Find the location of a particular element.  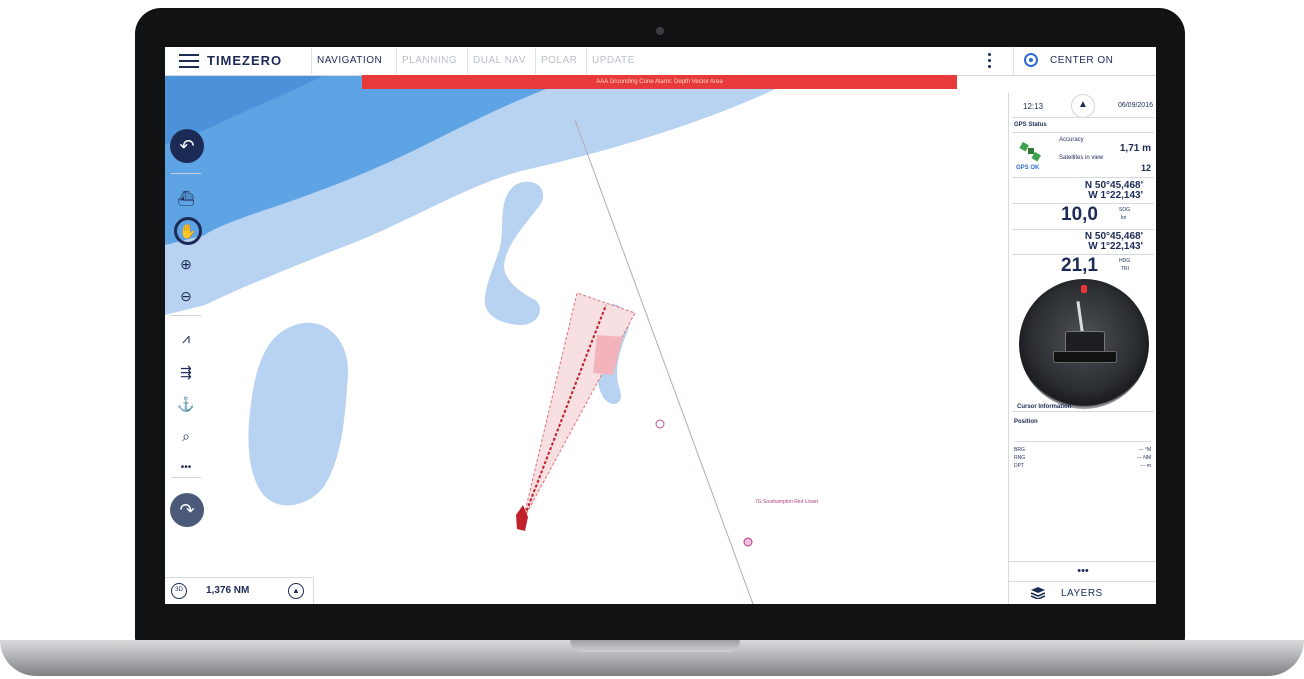

center-on-label: CENTER ON is located at coordinates (1082, 60).